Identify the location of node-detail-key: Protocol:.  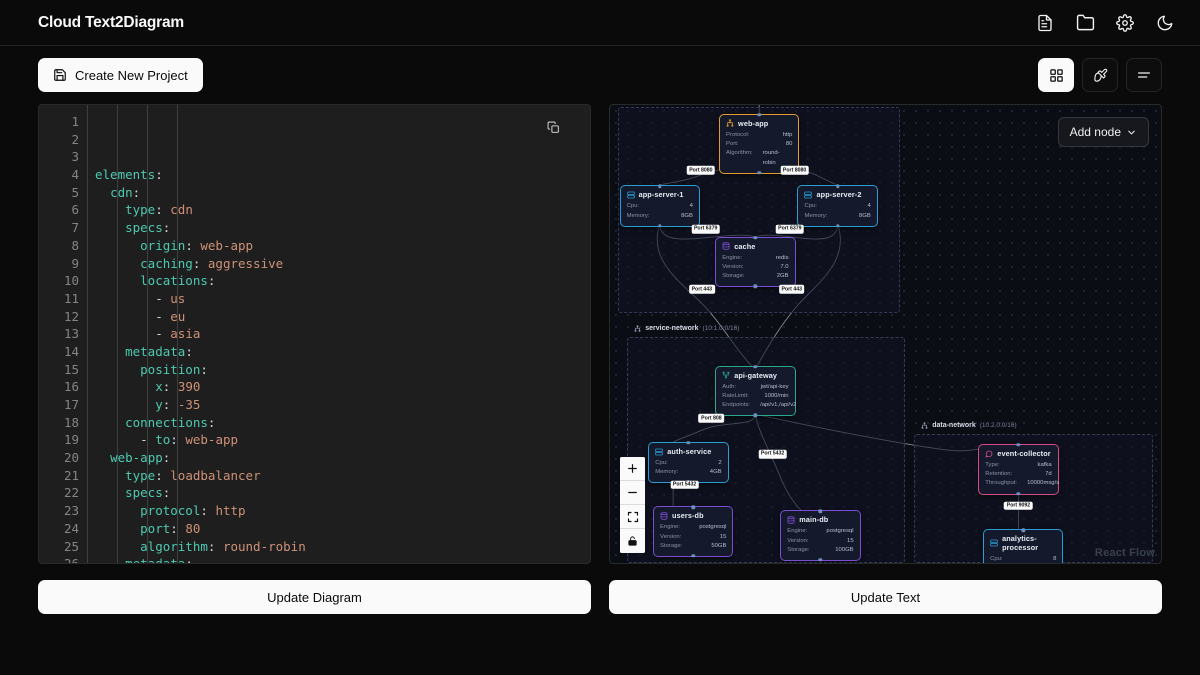
(738, 134).